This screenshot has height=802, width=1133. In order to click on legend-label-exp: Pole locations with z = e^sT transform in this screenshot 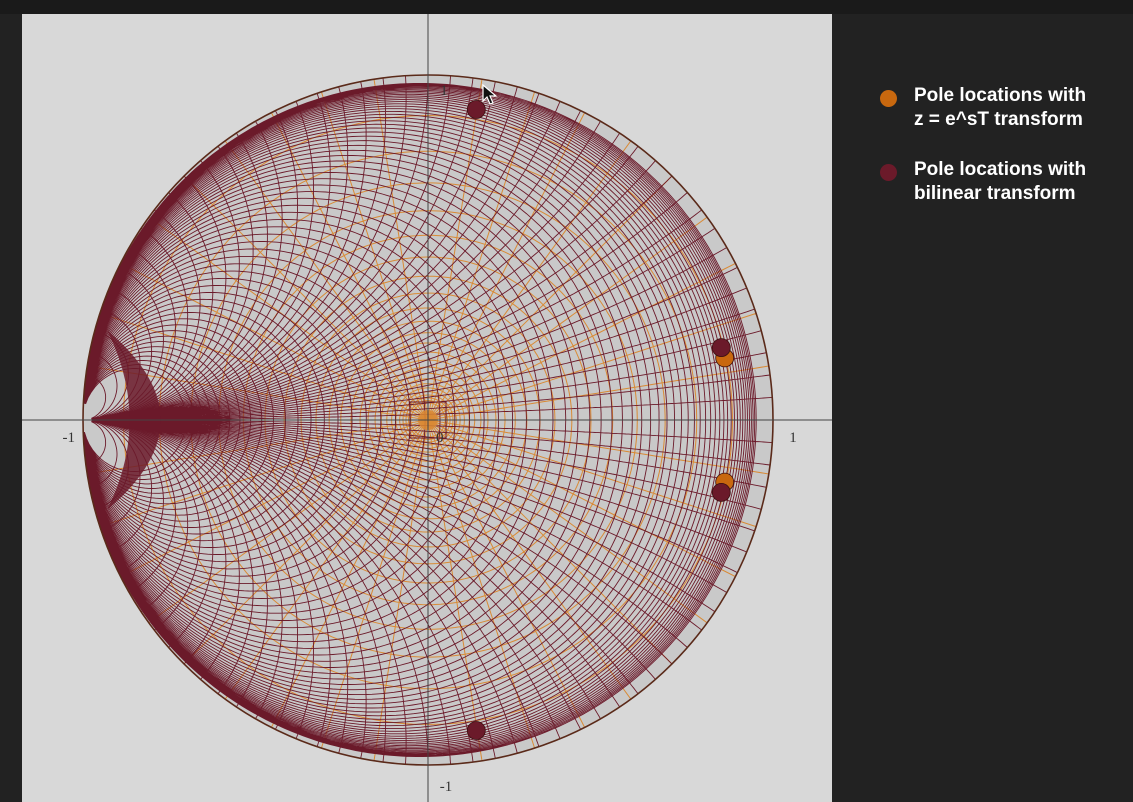, I will do `click(1000, 107)`.